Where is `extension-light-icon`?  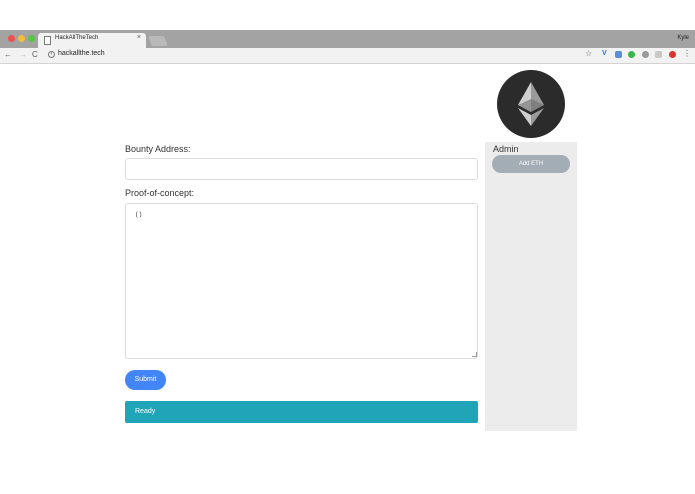
extension-light-icon is located at coordinates (658, 54).